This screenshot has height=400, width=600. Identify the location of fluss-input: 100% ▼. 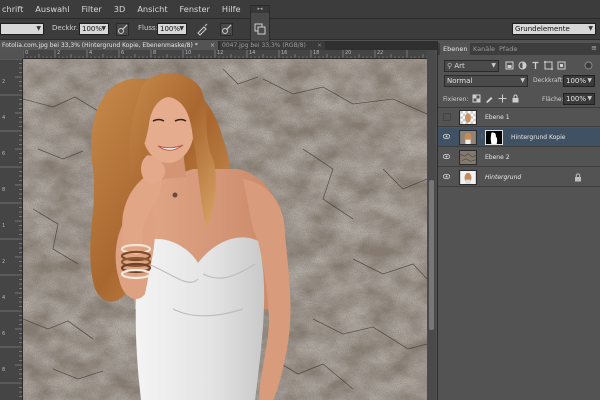
(172, 29).